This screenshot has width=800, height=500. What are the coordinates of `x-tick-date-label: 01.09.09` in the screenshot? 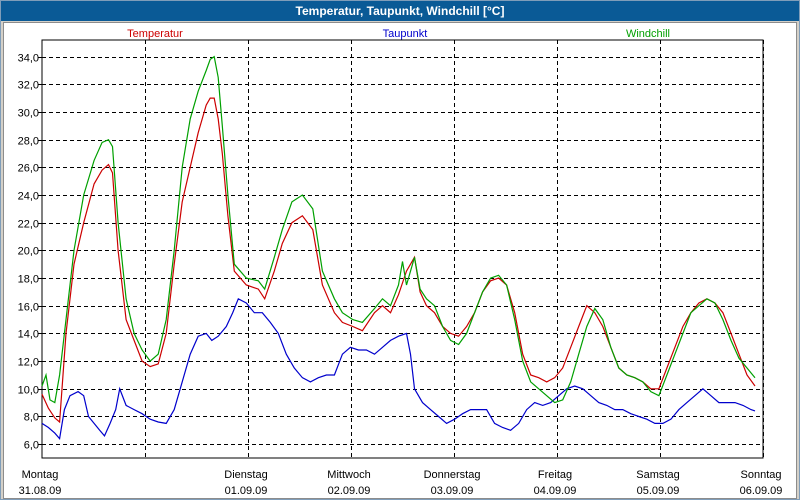 It's located at (246, 491).